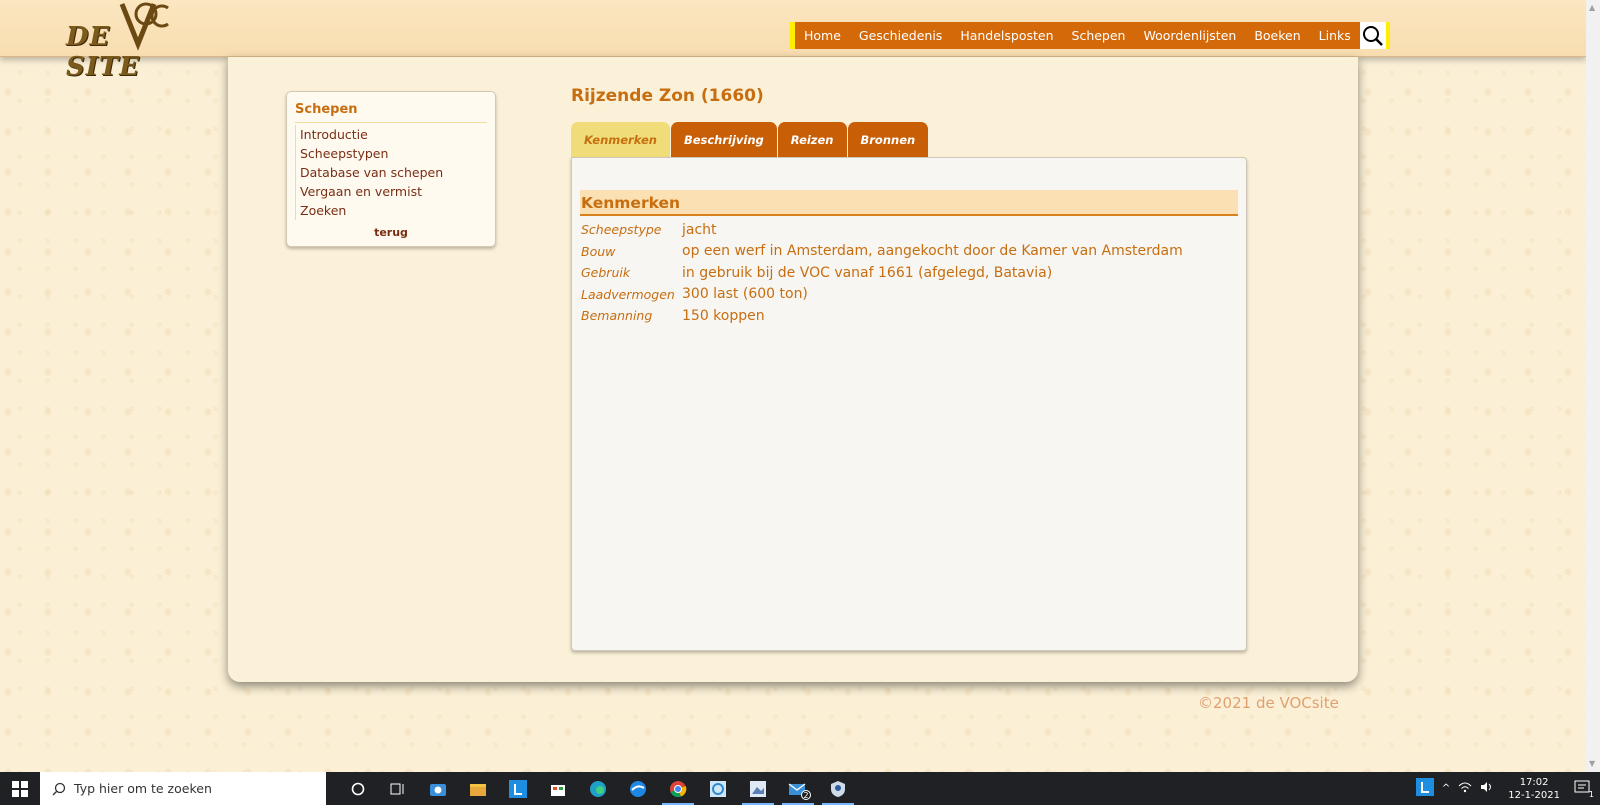 This screenshot has width=1600, height=805. What do you see at coordinates (723, 139) in the screenshot?
I see `tab-beschrijving: Beschrijving` at bounding box center [723, 139].